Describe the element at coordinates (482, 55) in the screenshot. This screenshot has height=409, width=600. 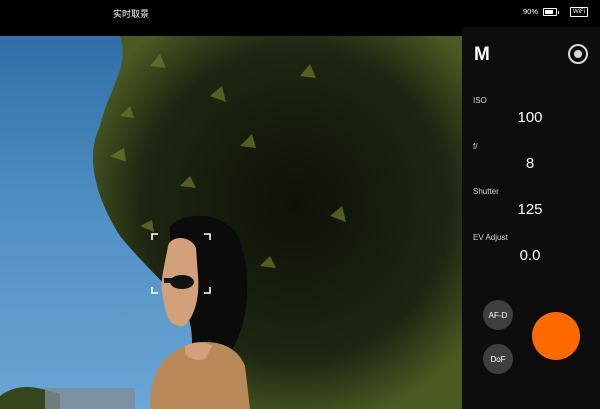
I see `mode-indicator: M` at that location.